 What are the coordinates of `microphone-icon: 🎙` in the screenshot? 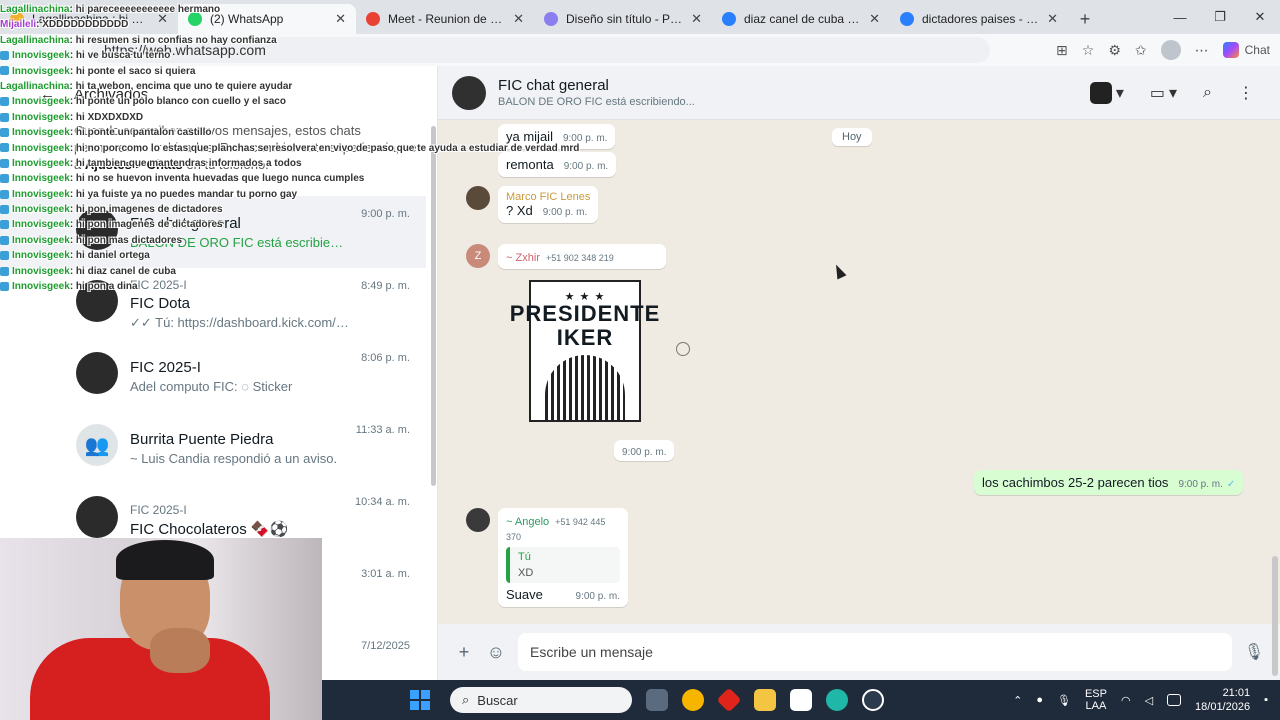 It's located at (1254, 652).